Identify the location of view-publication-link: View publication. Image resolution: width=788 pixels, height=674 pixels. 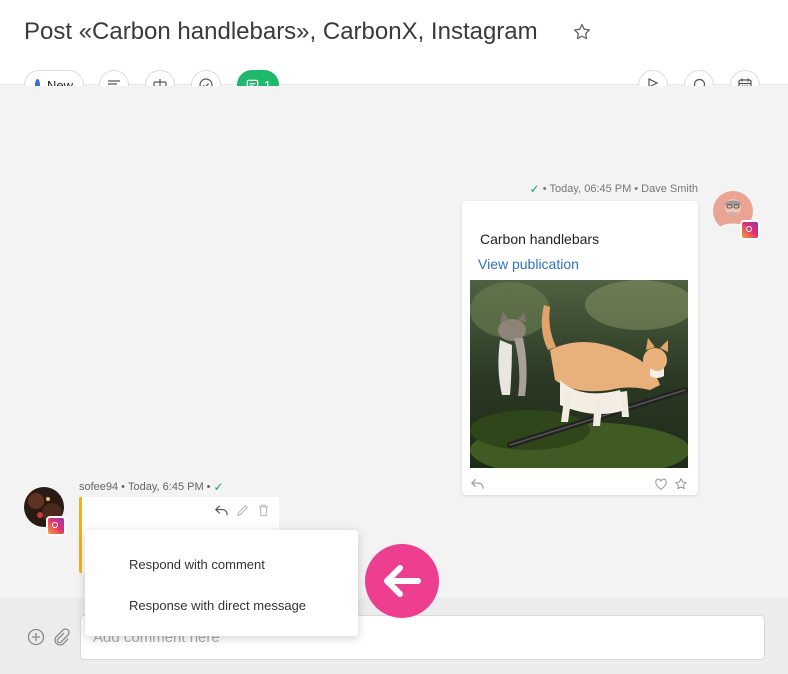
(528, 264).